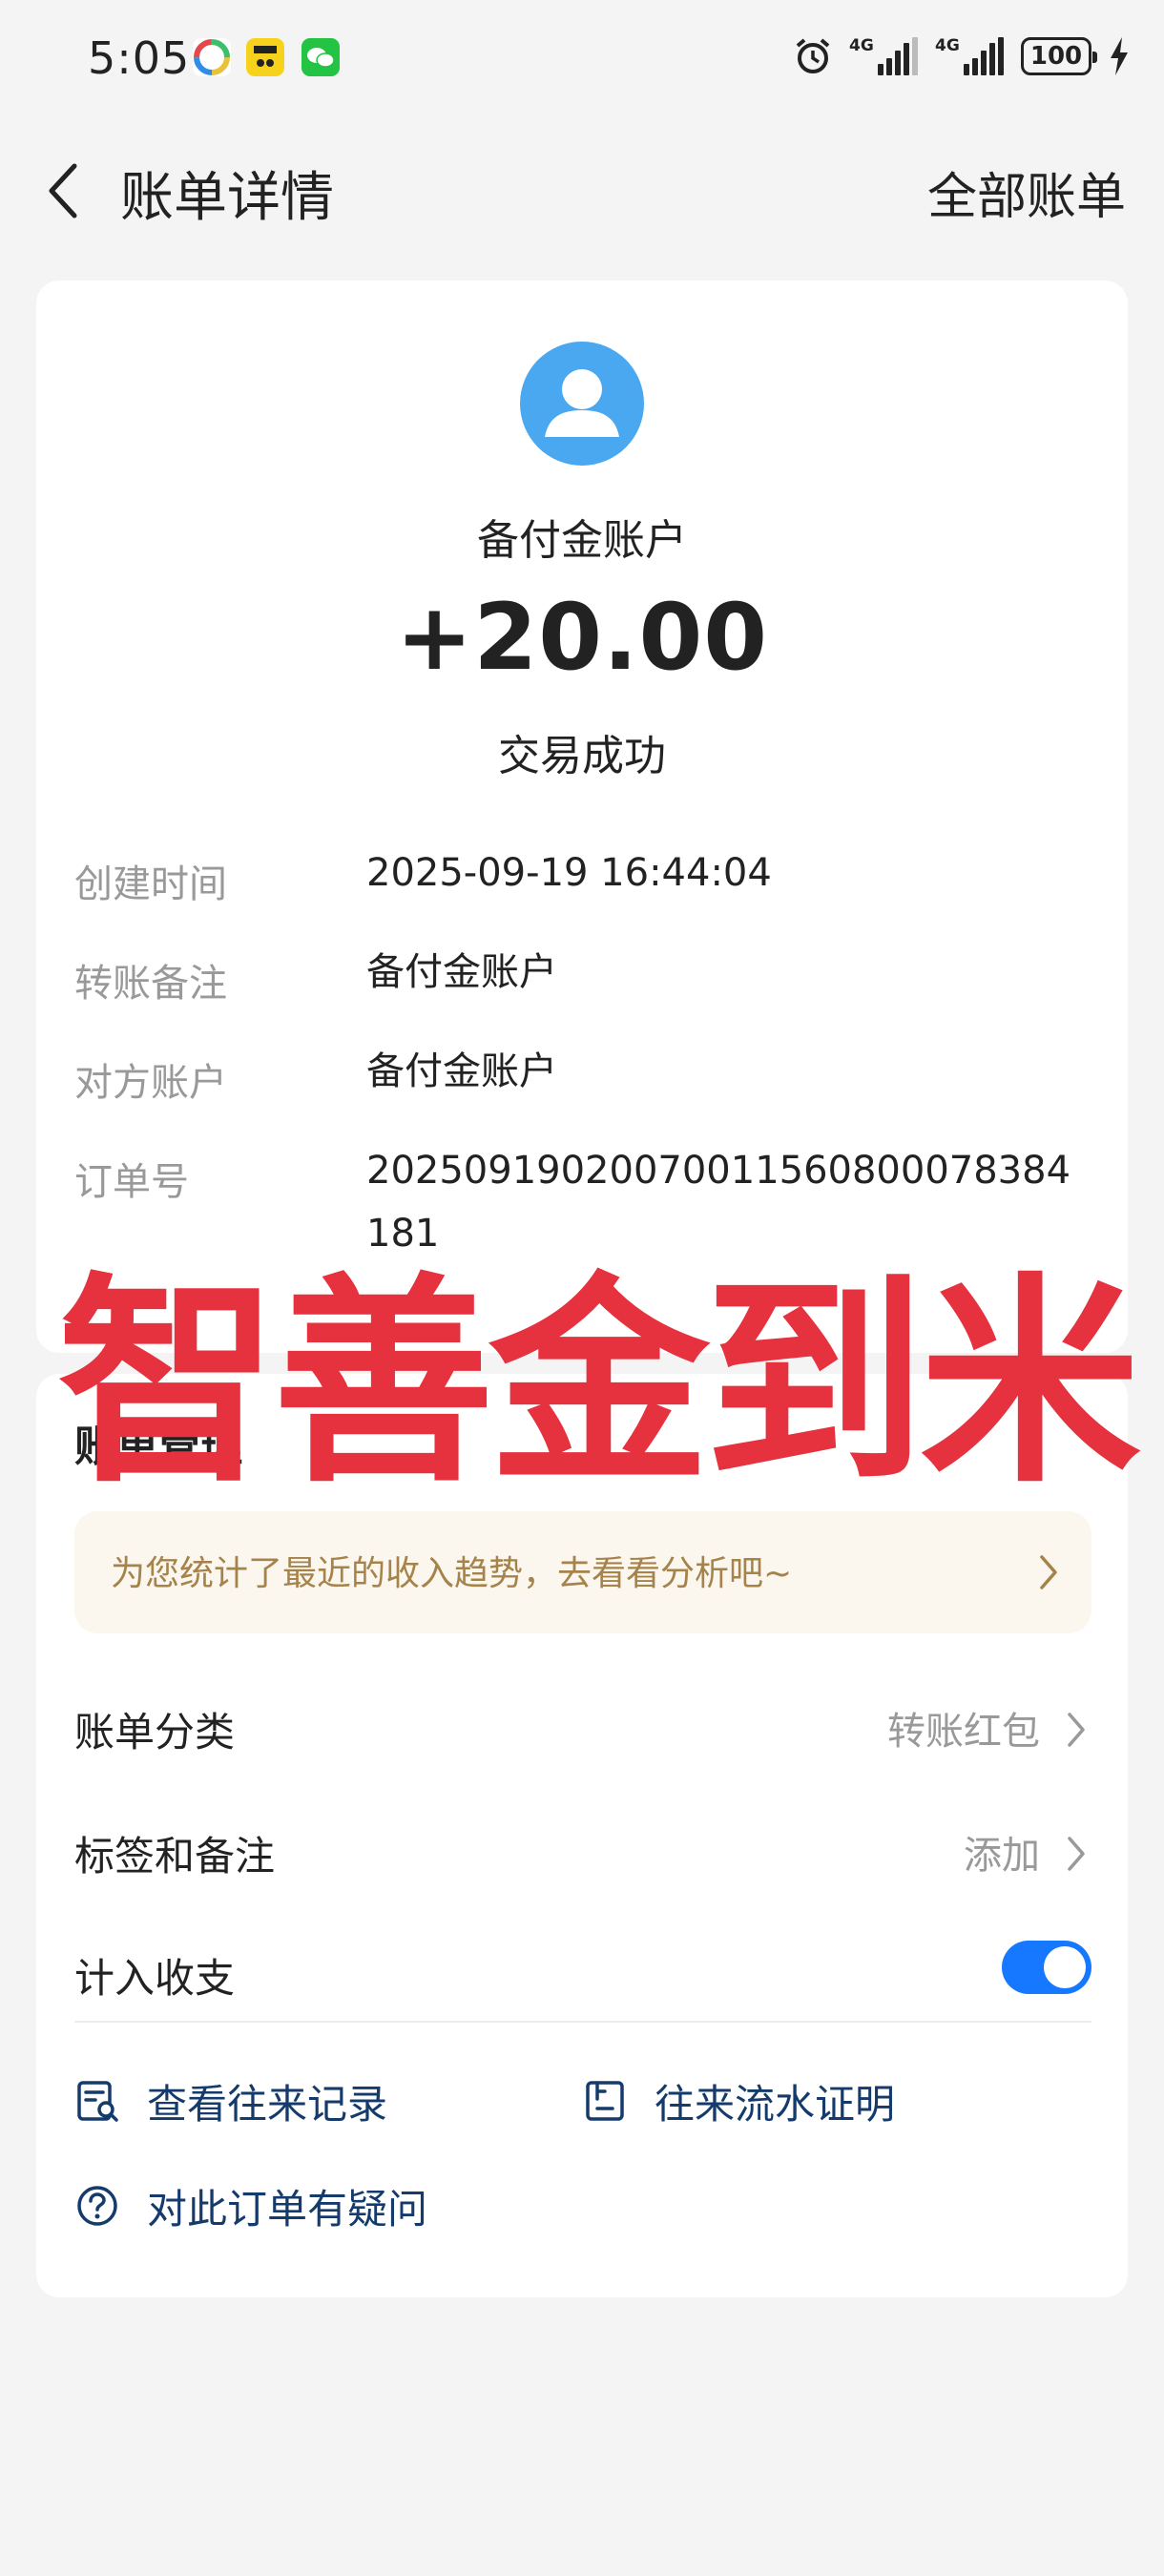  I want to click on status-bar: 5:05 4G 4G 100, so click(582, 57).